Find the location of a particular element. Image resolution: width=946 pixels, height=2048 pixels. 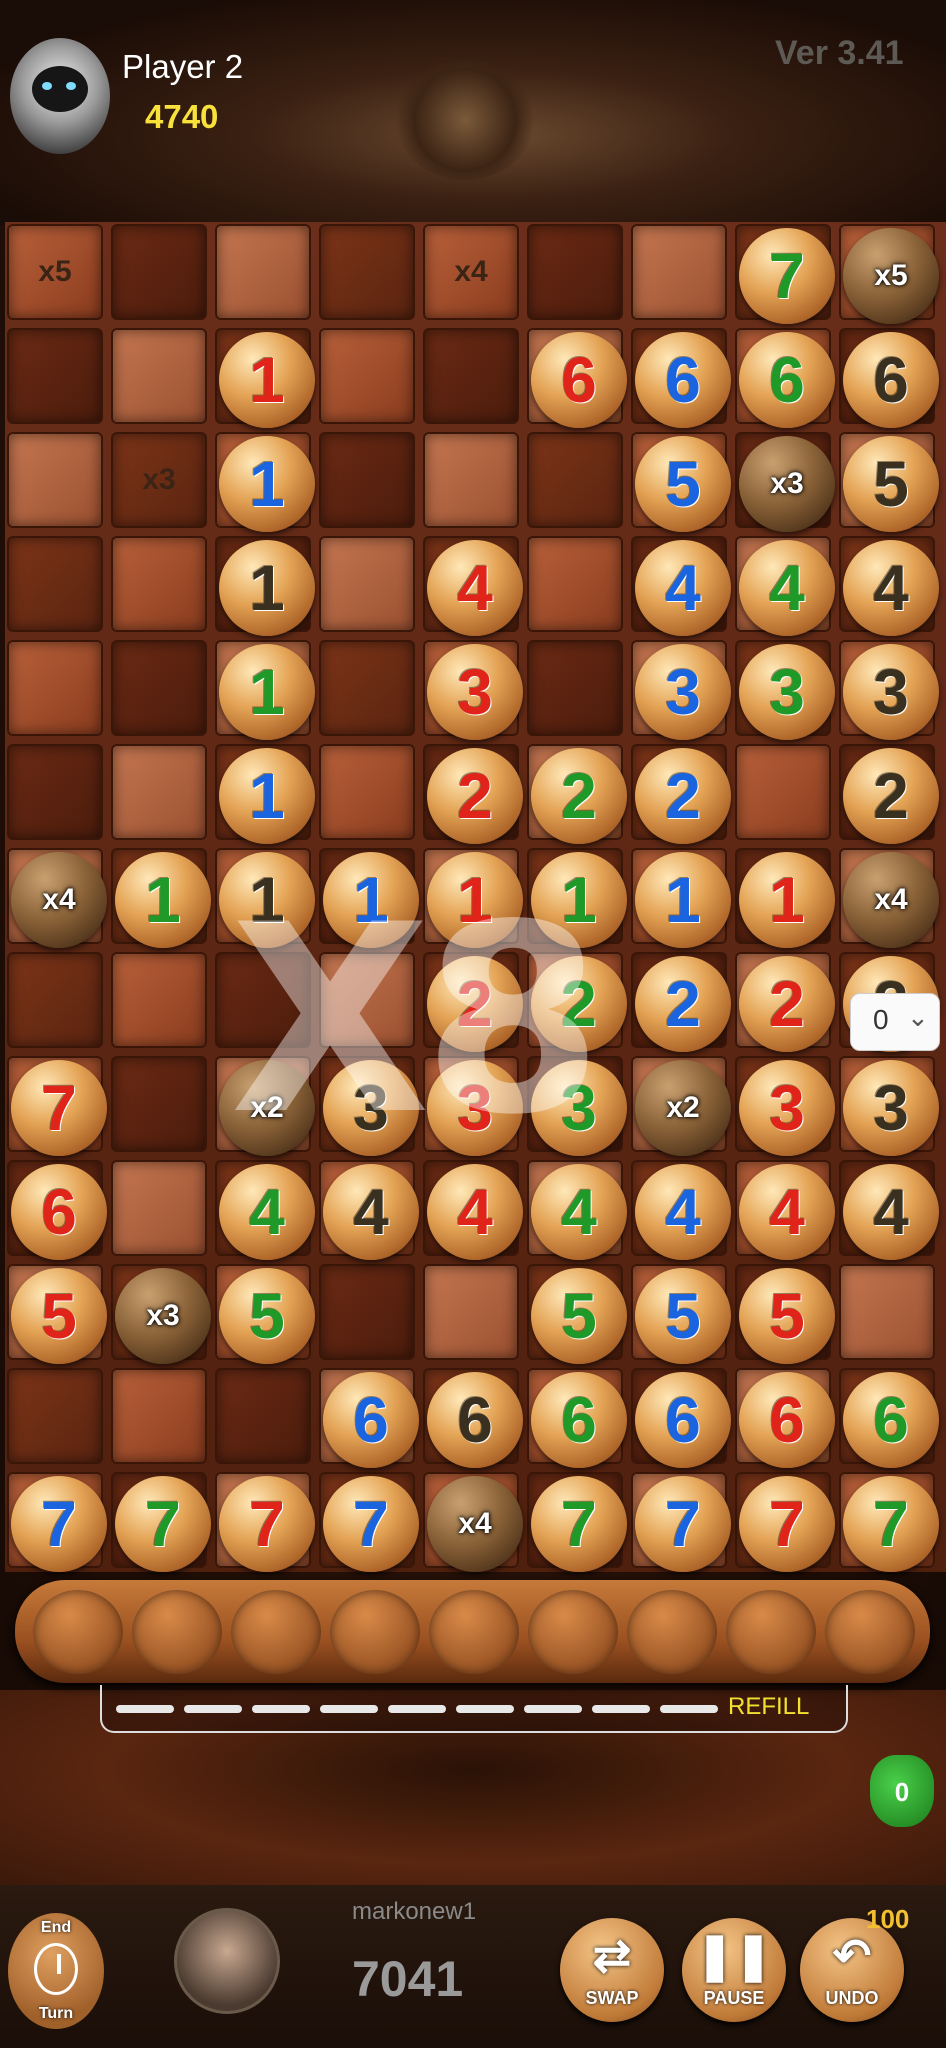

ball-tray is located at coordinates (472, 1631).